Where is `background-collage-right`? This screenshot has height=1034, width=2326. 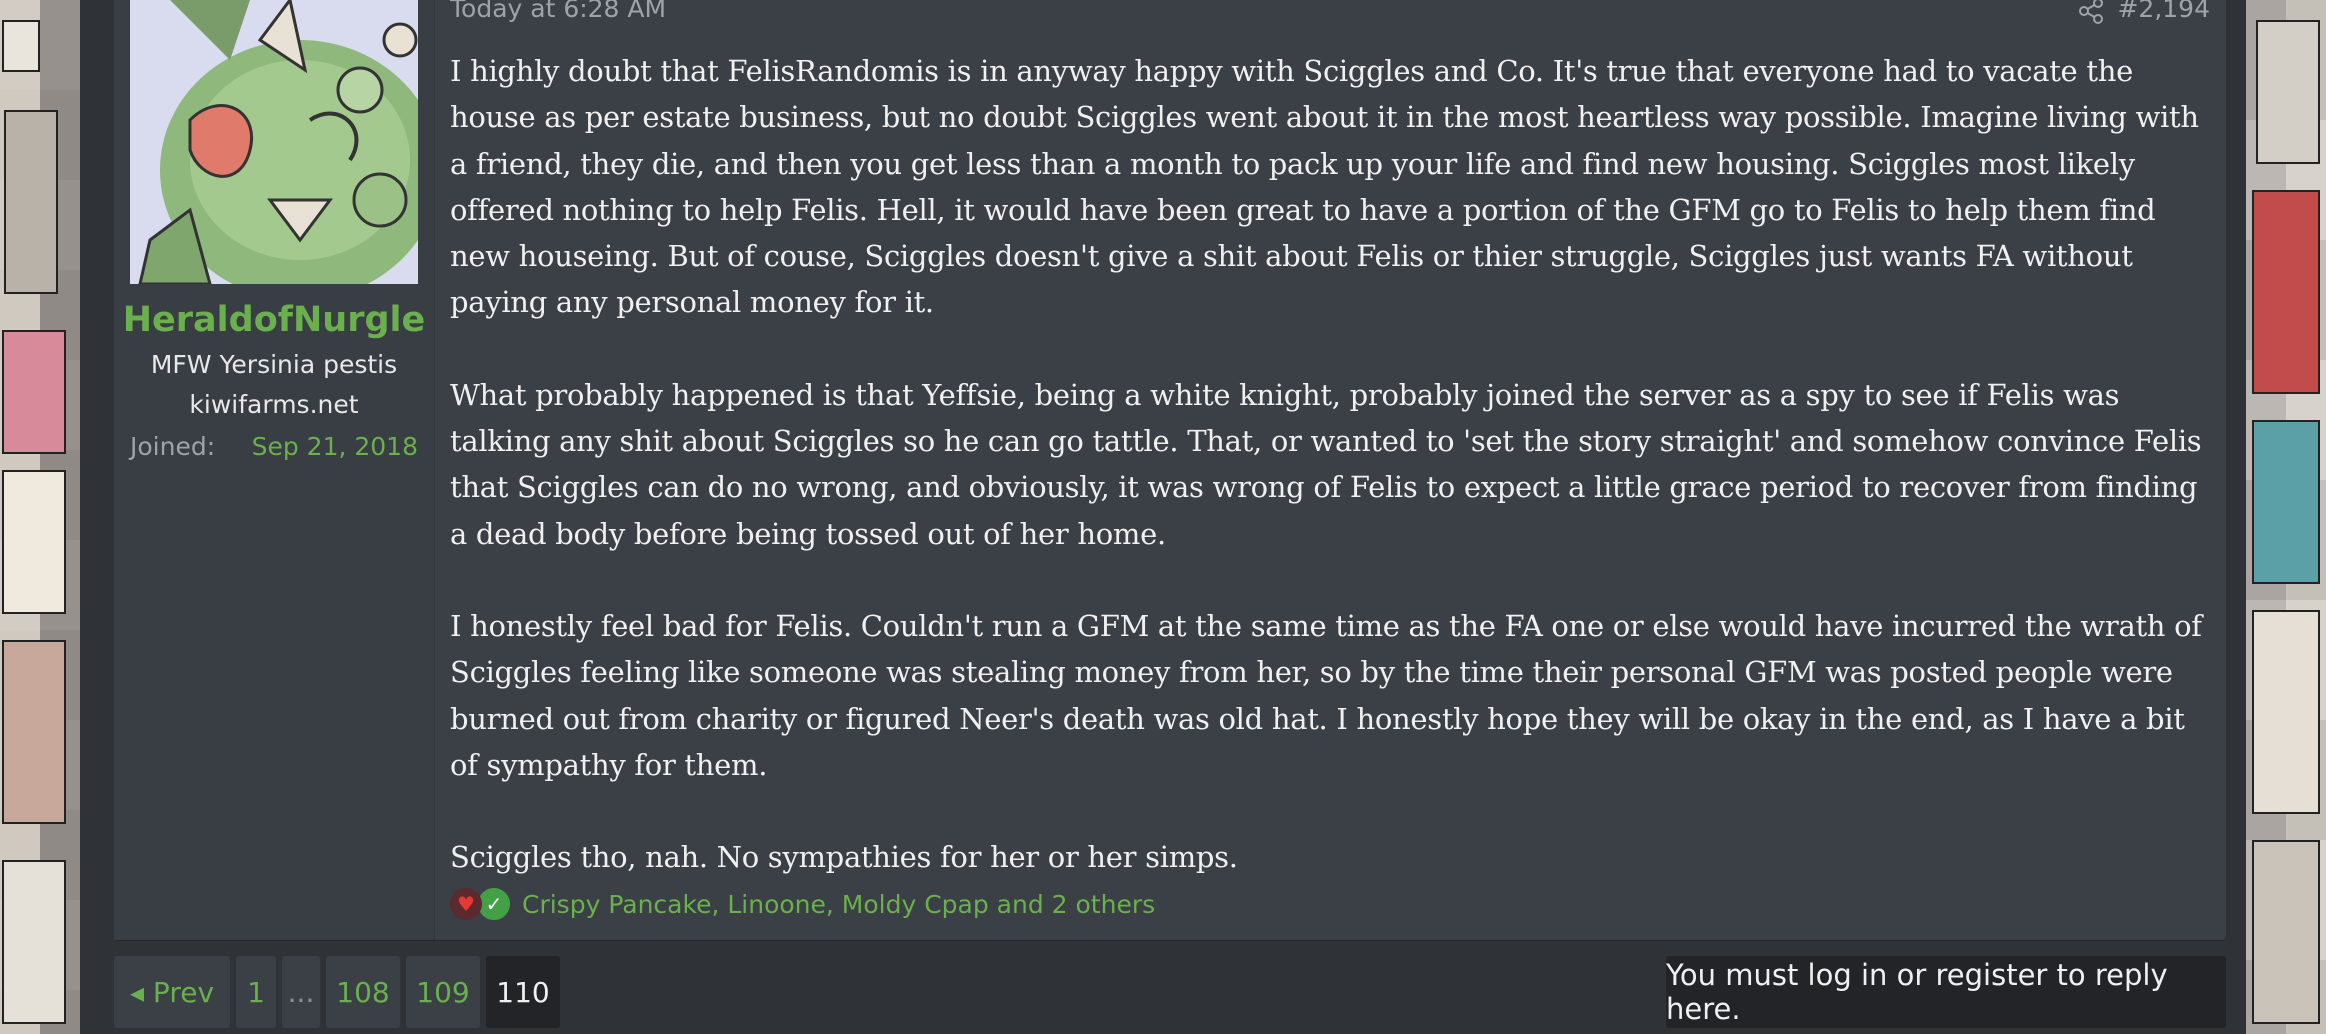
background-collage-right is located at coordinates (2286, 517).